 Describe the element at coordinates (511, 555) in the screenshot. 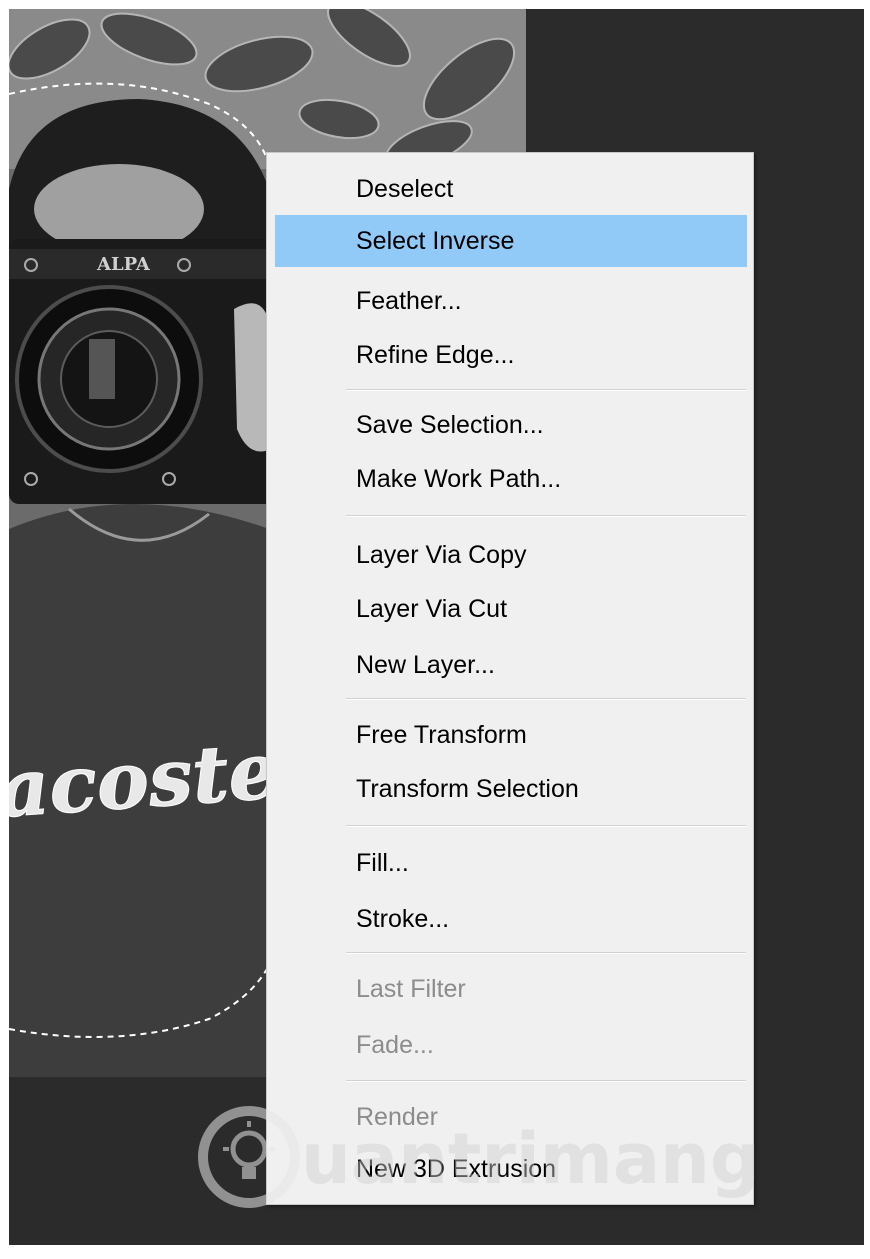

I see `menu-item-layer-via-copy: Layer Via Copy` at that location.